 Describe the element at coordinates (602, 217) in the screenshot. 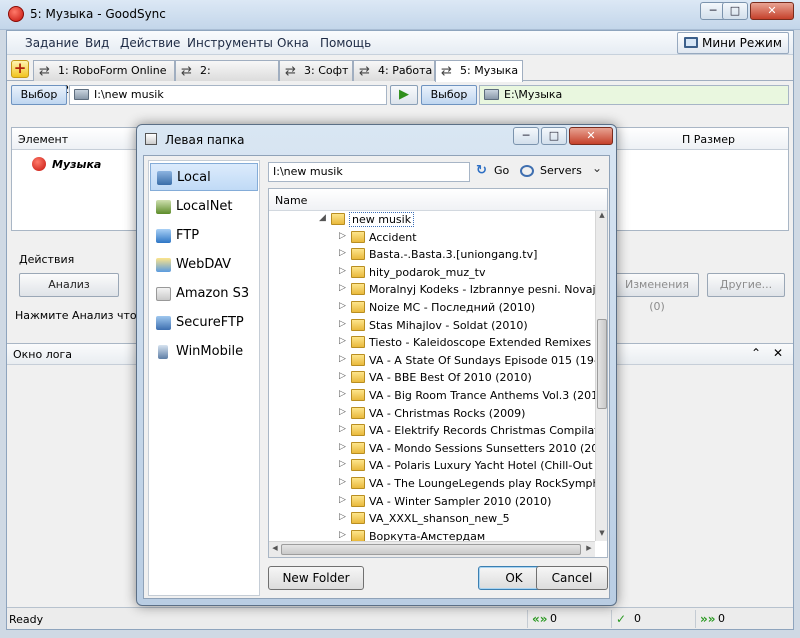

I see `scroll-up-icon: ▲` at that location.